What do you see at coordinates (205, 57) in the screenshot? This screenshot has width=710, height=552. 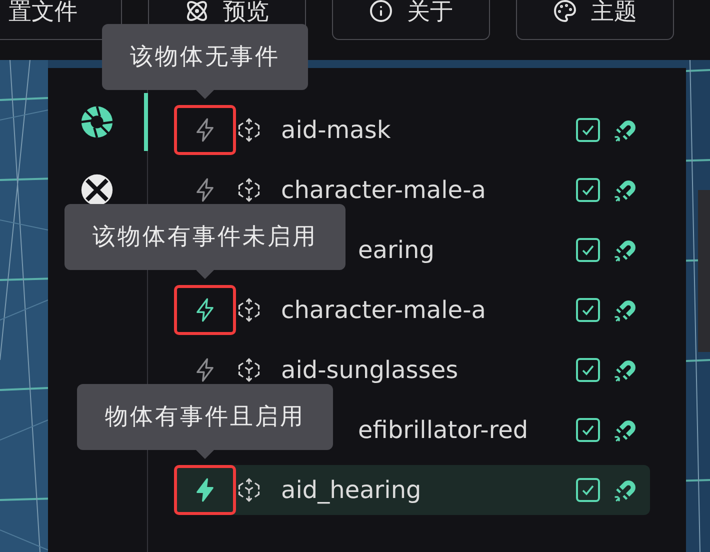 I see `tooltip: 该物体无事件` at bounding box center [205, 57].